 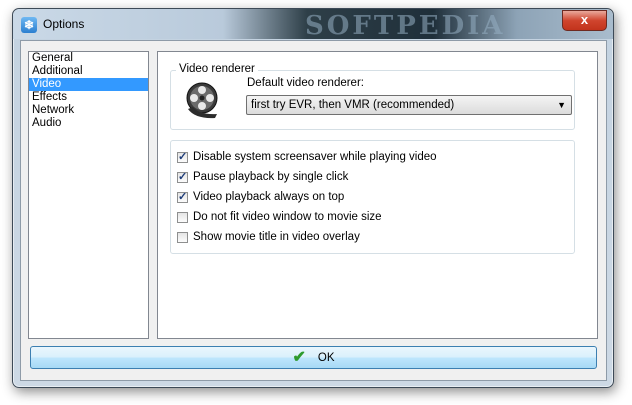 What do you see at coordinates (88, 97) in the screenshot?
I see `nav-item-effects: Effects` at bounding box center [88, 97].